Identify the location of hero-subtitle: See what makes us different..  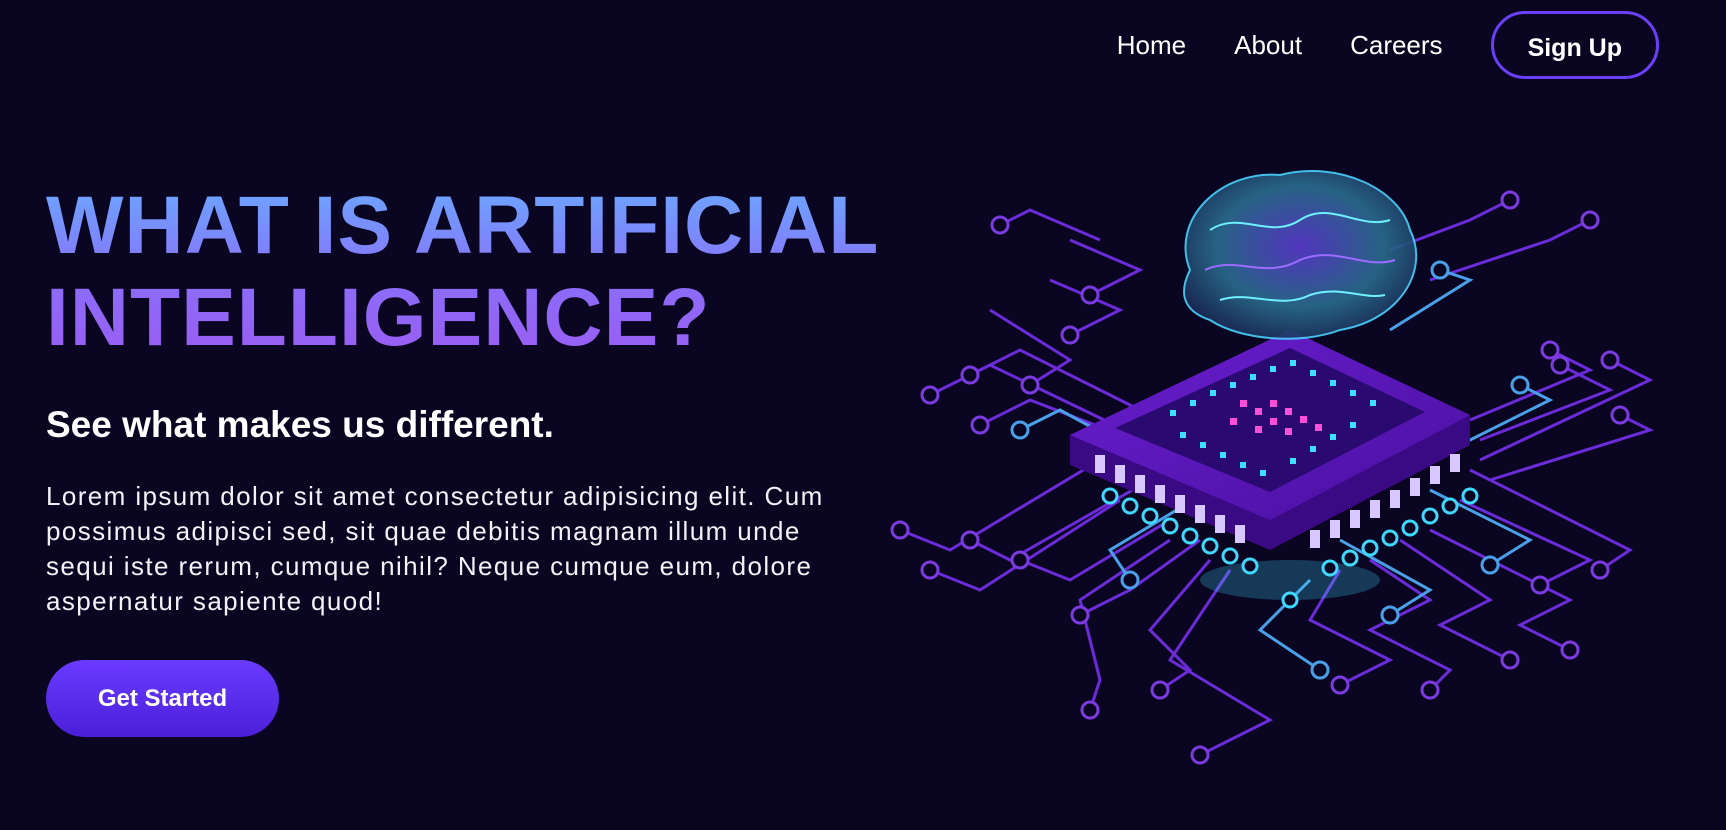
(300, 424).